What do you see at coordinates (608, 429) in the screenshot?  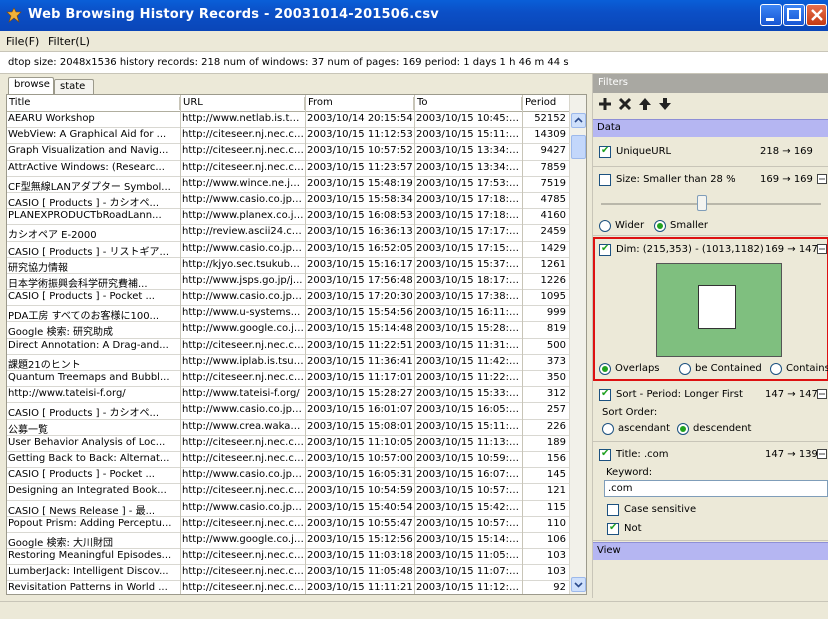 I see `sort-ascendant-radio` at bounding box center [608, 429].